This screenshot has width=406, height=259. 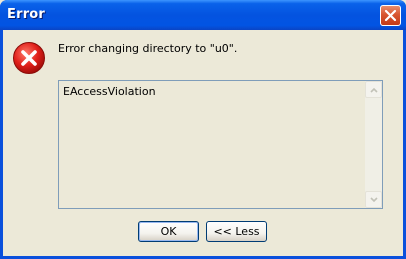 What do you see at coordinates (29, 58) in the screenshot?
I see `error-icon` at bounding box center [29, 58].